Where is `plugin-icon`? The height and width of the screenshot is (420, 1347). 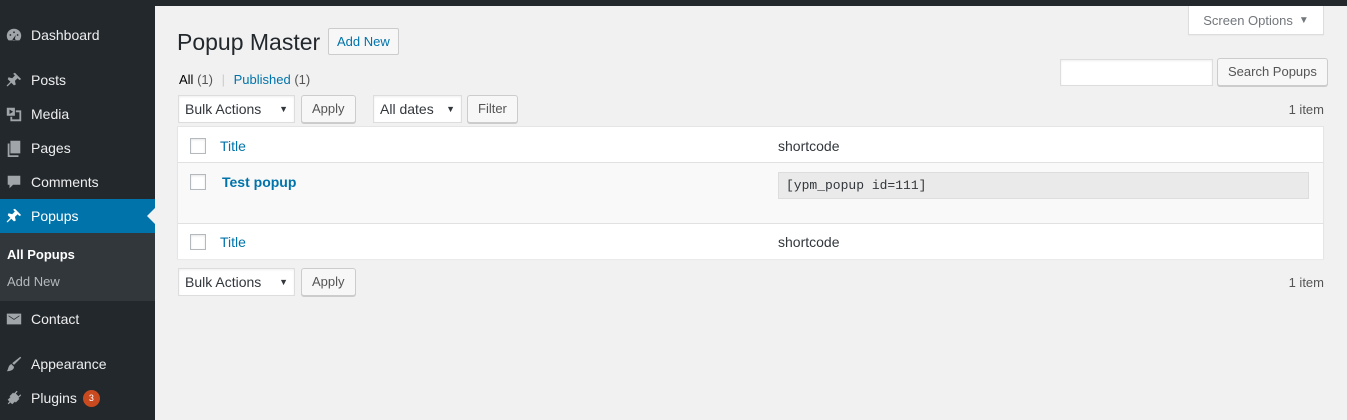
plugin-icon is located at coordinates (14, 398).